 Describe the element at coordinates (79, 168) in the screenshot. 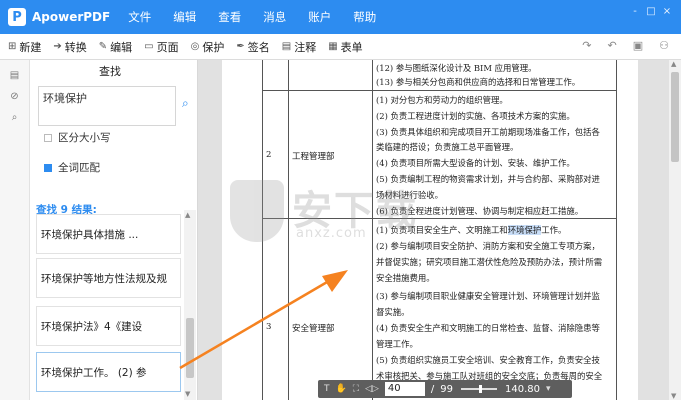

I see `whole-word-label: 全词匹配` at that location.